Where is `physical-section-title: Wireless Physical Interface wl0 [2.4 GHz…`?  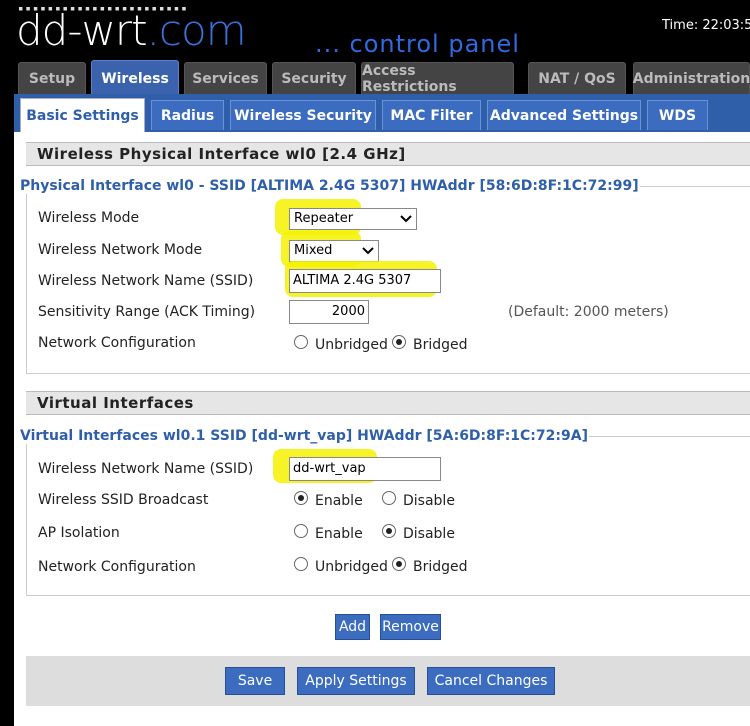
physical-section-title: Wireless Physical Interface wl0 [2.4 GHz… is located at coordinates (388, 154).